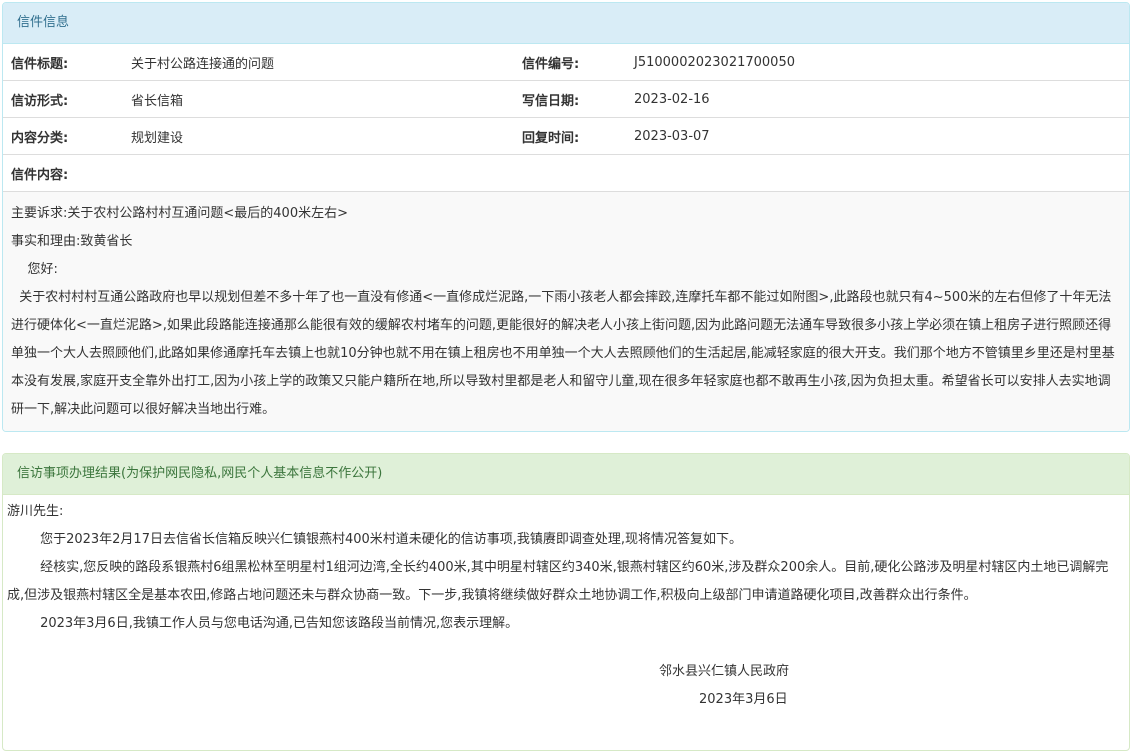 This screenshot has width=1133, height=753. What do you see at coordinates (574, 99) in the screenshot?
I see `write-date-label: 写信日期:` at bounding box center [574, 99].